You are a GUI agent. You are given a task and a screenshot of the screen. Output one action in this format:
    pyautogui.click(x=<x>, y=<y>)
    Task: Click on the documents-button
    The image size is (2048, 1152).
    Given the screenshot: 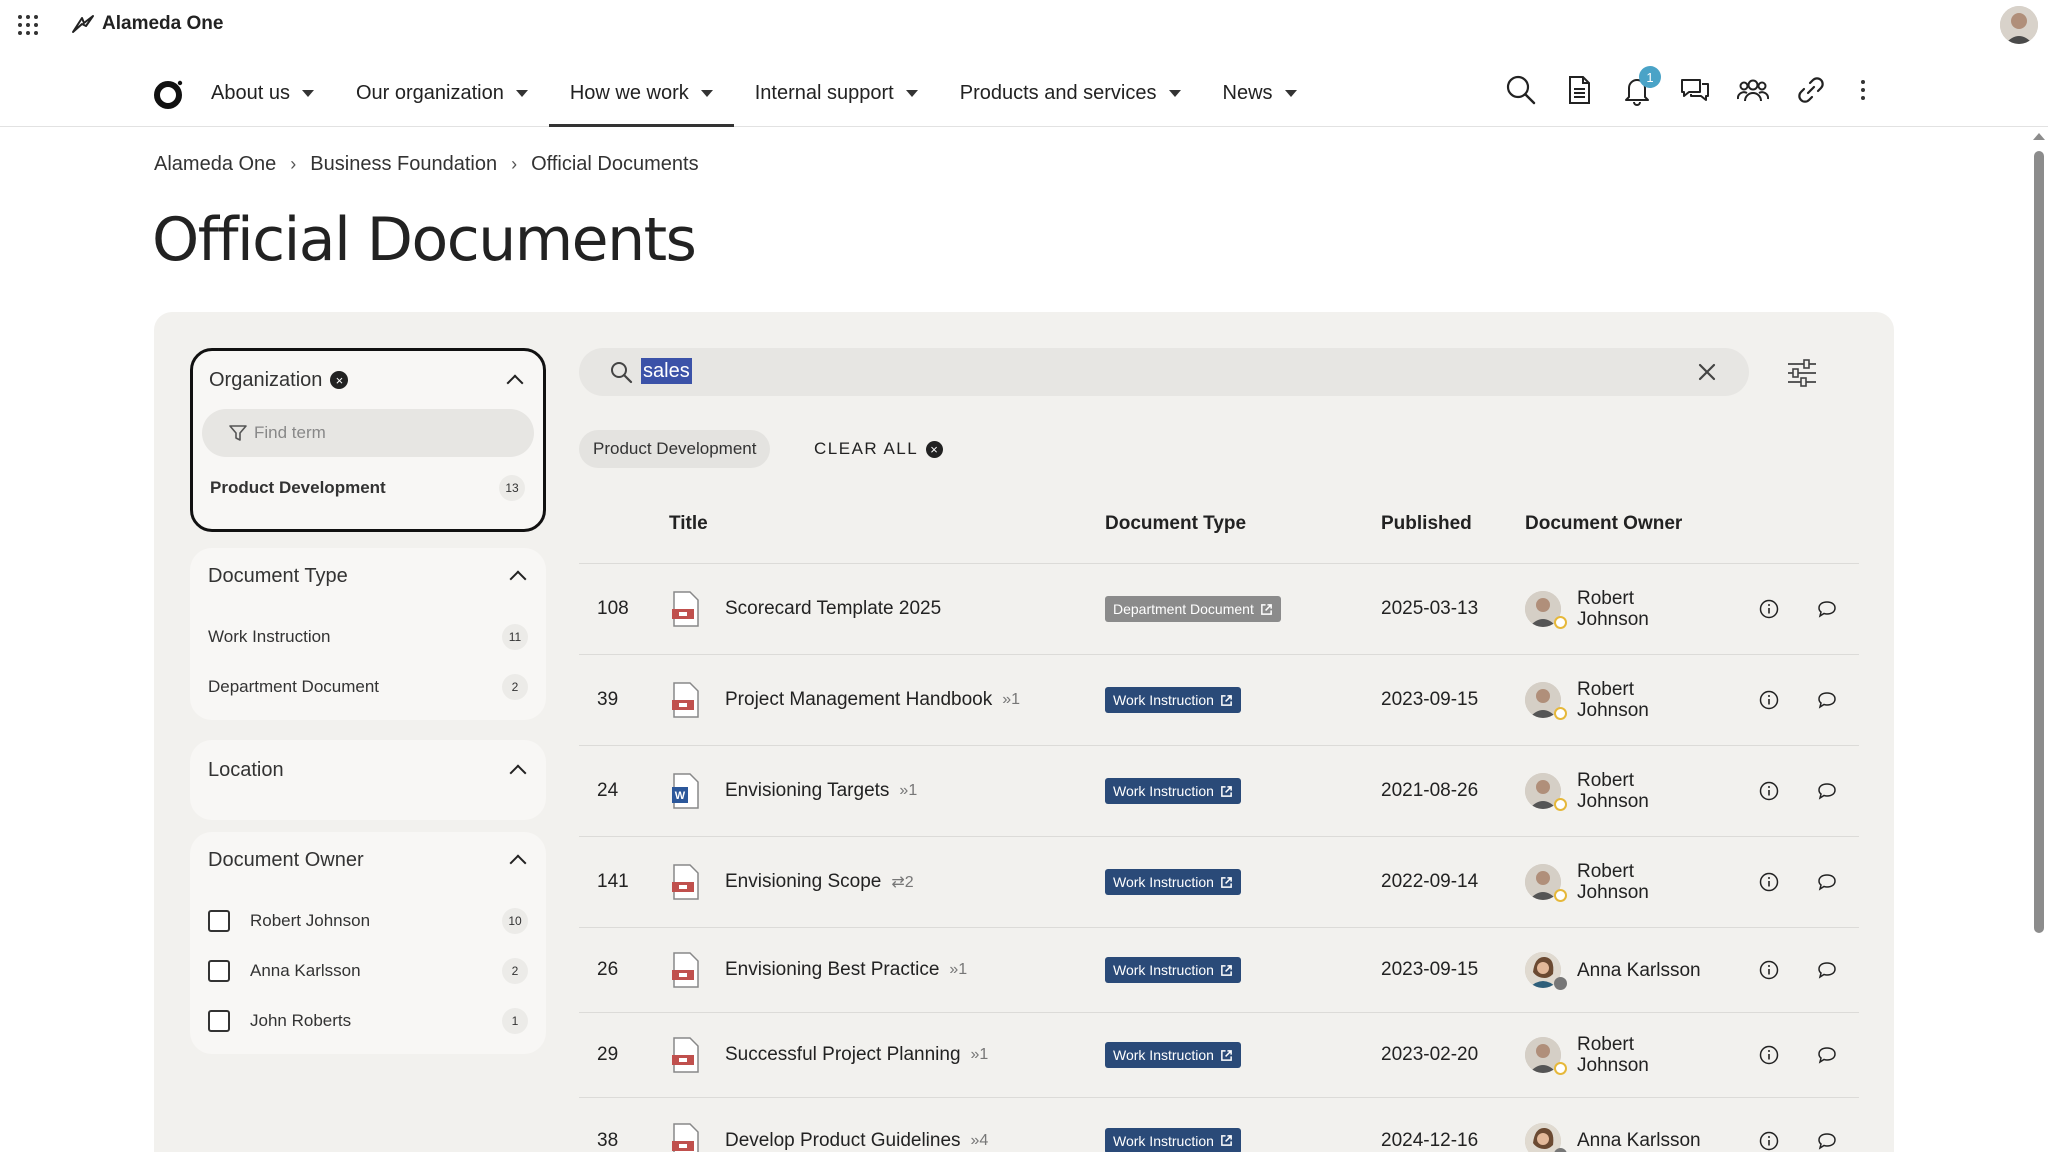 What is the action you would take?
    pyautogui.click(x=1579, y=90)
    